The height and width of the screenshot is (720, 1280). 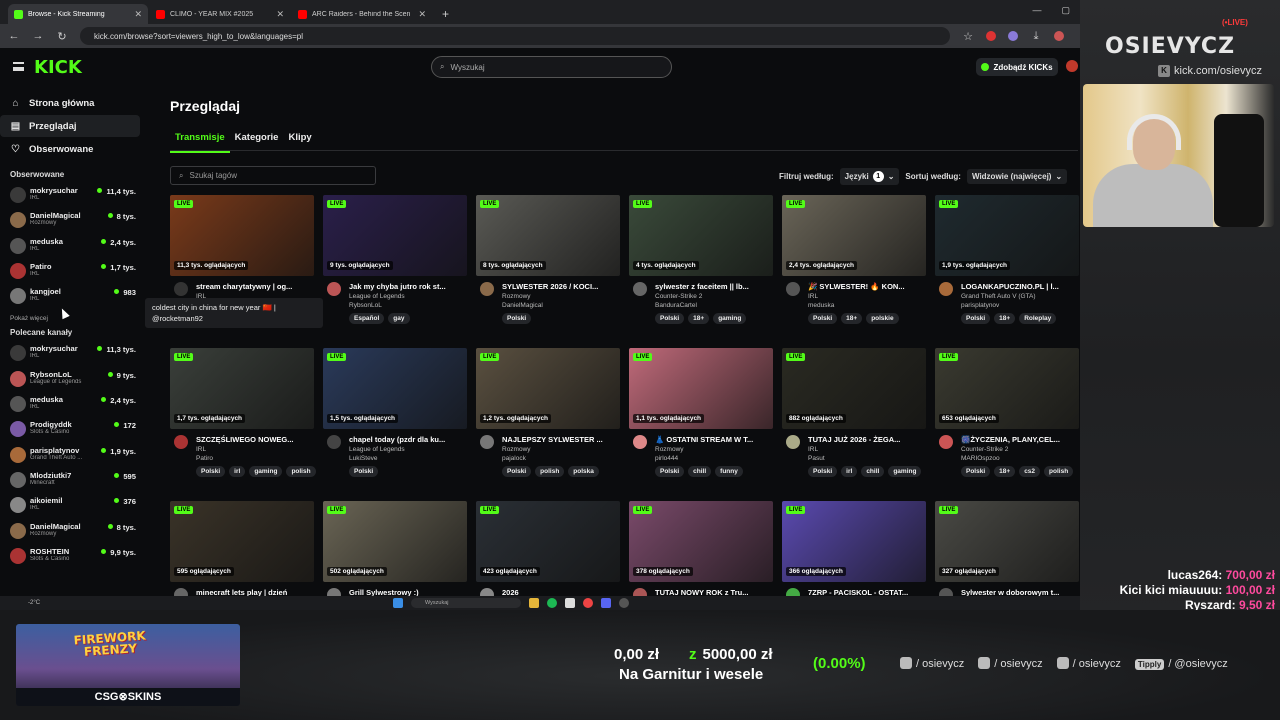 What do you see at coordinates (869, 176) in the screenshot?
I see `languages-filter-dropdown: Języki 1 ⌄` at bounding box center [869, 176].